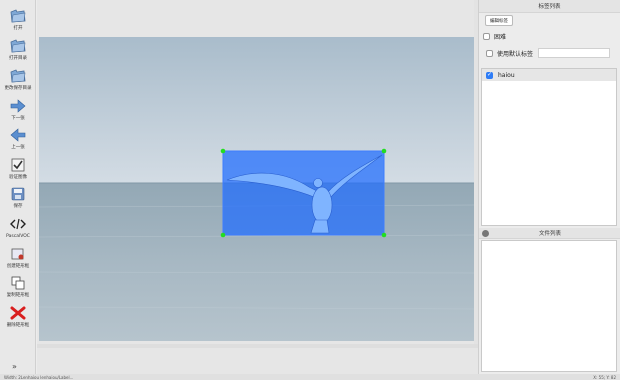 This screenshot has width=620, height=380. Describe the element at coordinates (549, 75) in the screenshot. I see `label-list-item: ✓ haiou` at that location.